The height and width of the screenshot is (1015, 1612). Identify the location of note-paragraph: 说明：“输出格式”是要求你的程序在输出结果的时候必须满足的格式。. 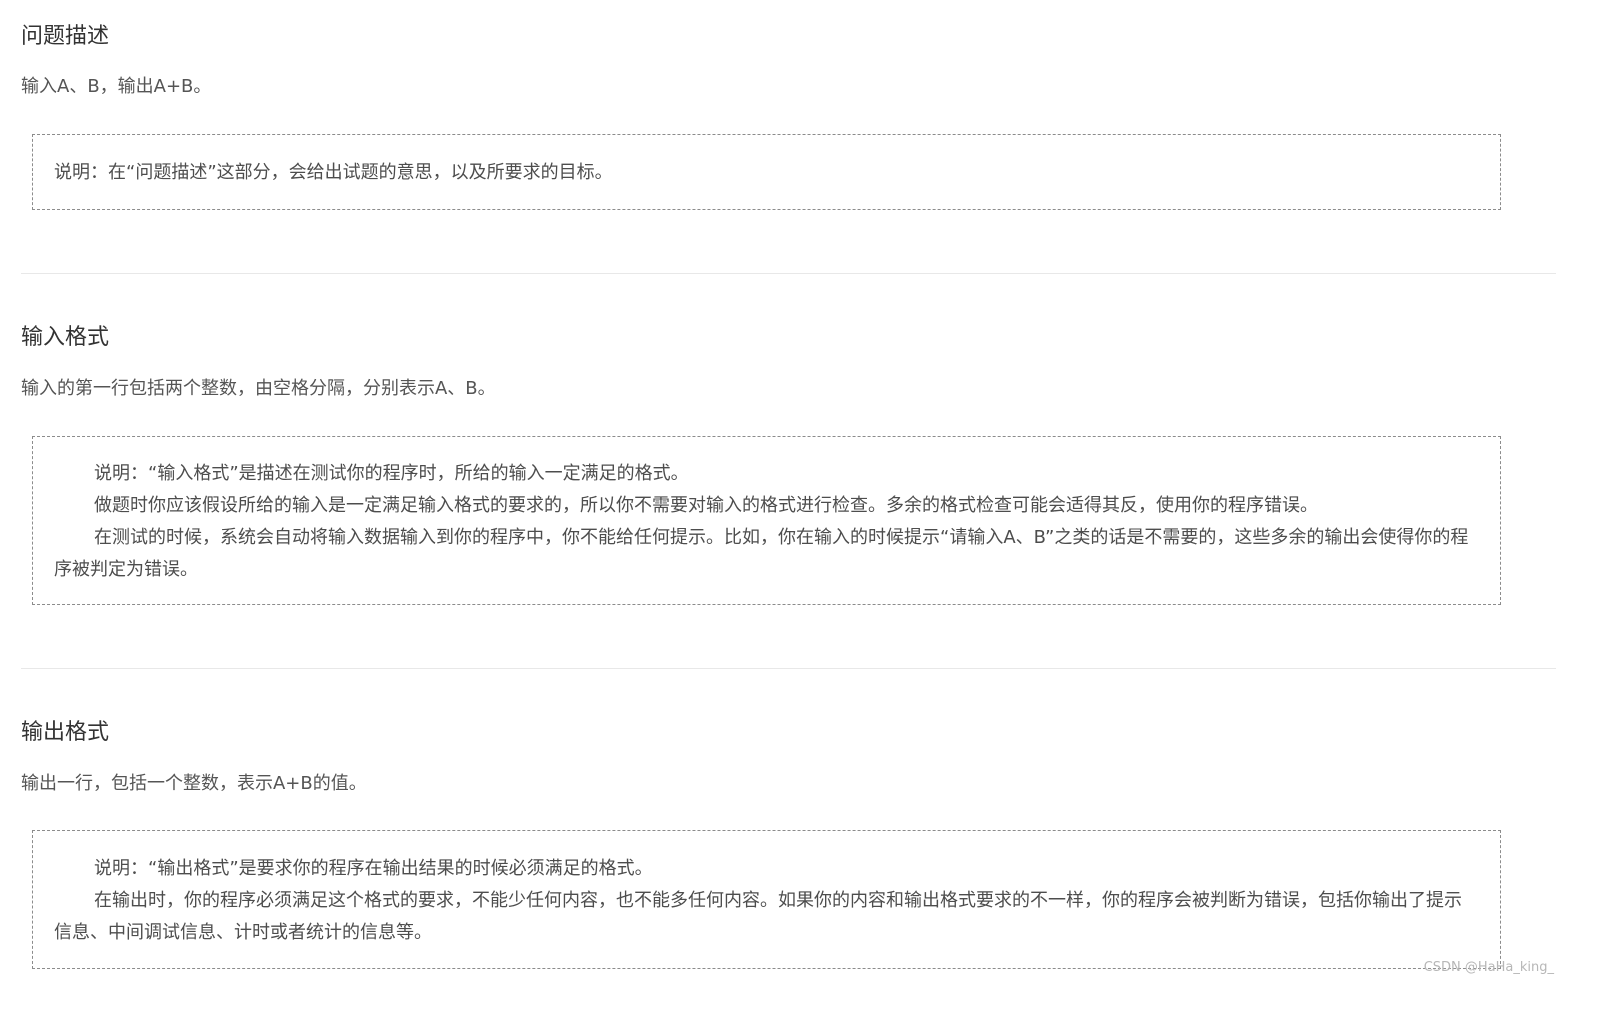
(373, 868).